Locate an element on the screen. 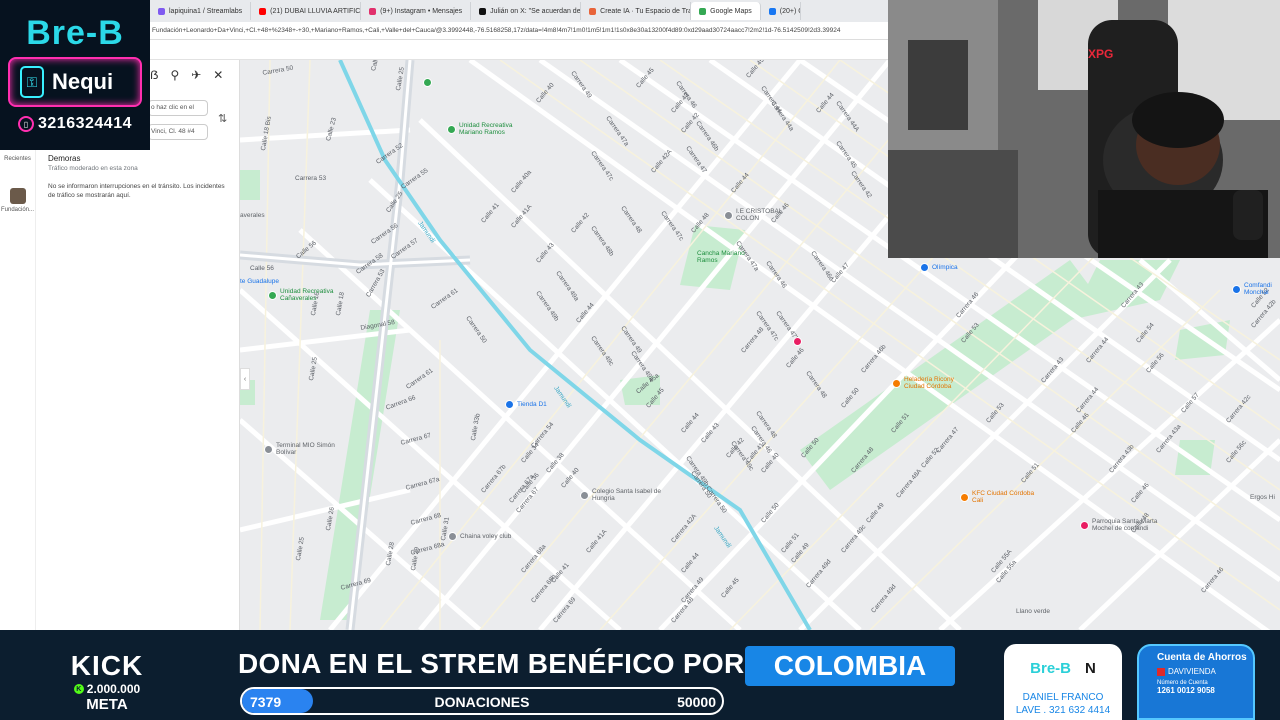  tab-label: (9+) Instagram • Mensajes is located at coordinates (421, 11).